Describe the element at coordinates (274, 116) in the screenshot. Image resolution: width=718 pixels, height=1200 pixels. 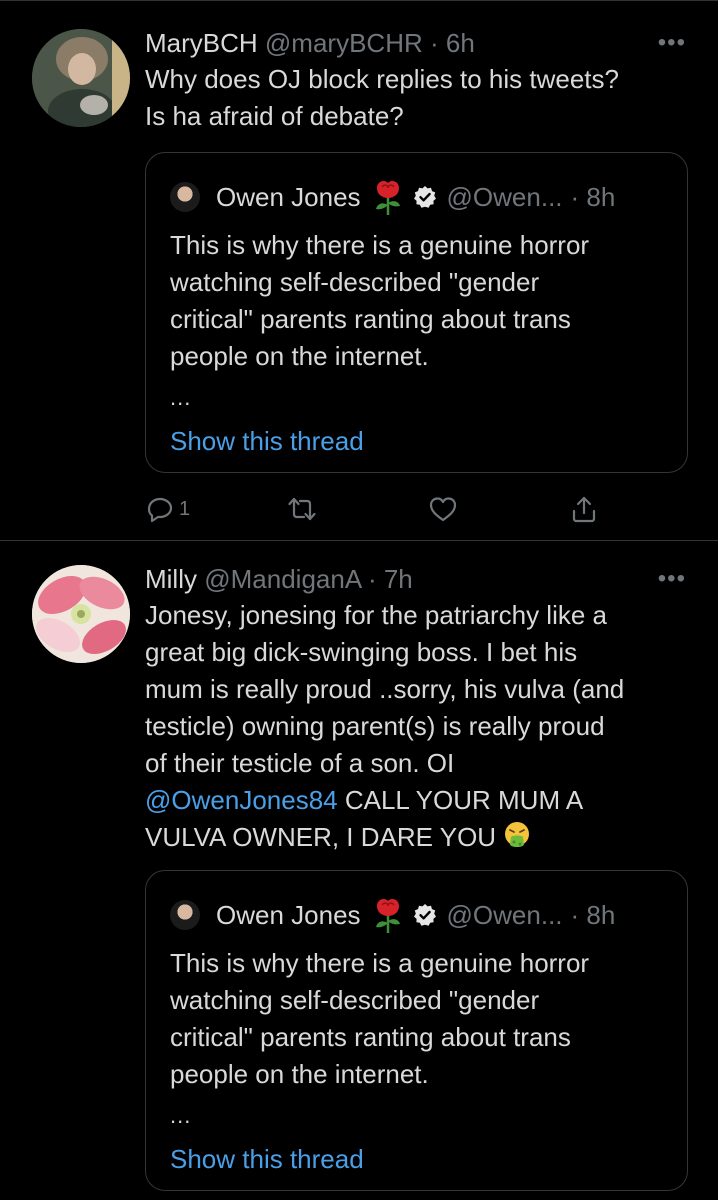
I see `tweet-text-line: Is ha afraid of debate?` at that location.